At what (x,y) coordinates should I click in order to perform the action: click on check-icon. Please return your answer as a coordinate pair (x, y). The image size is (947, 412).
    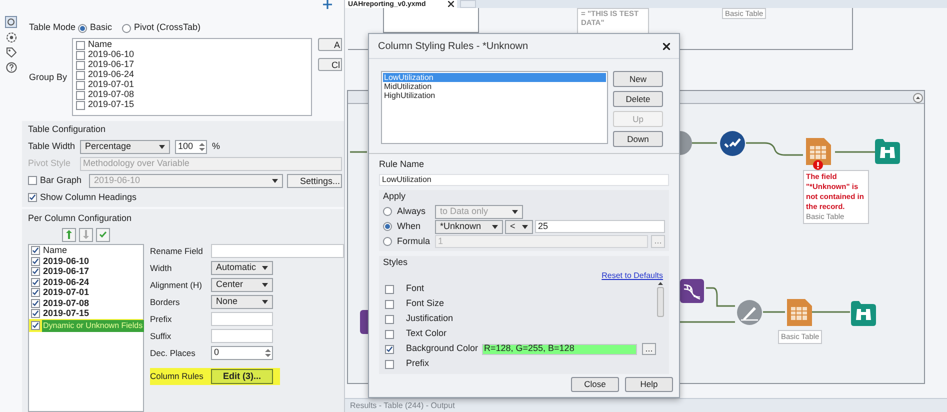
    Looking at the image, I should click on (732, 143).